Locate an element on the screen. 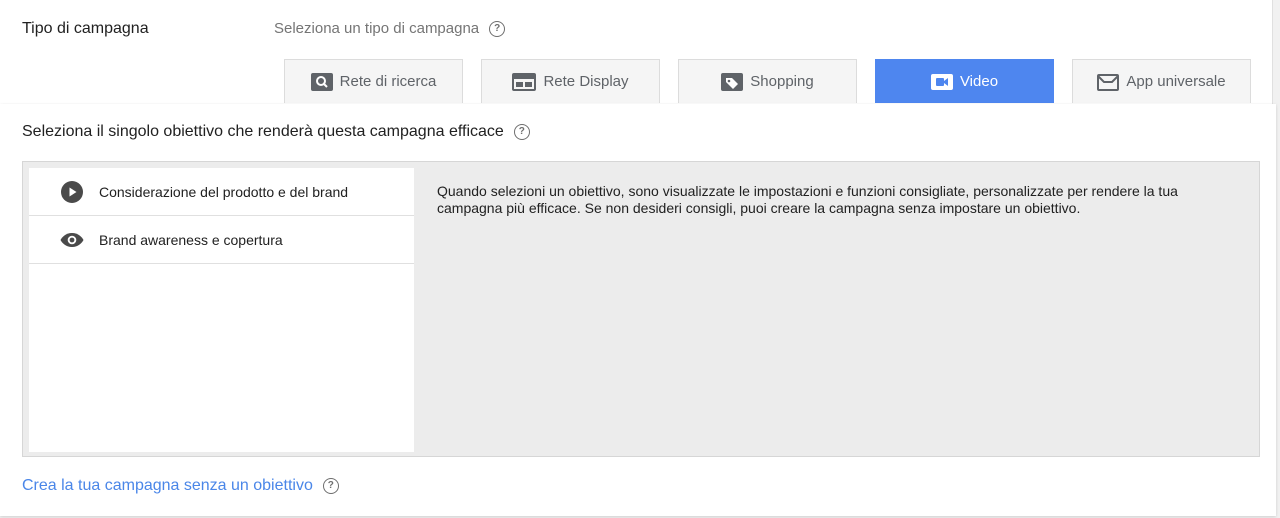 Image resolution: width=1280 pixels, height=518 pixels. display-icon is located at coordinates (524, 81).